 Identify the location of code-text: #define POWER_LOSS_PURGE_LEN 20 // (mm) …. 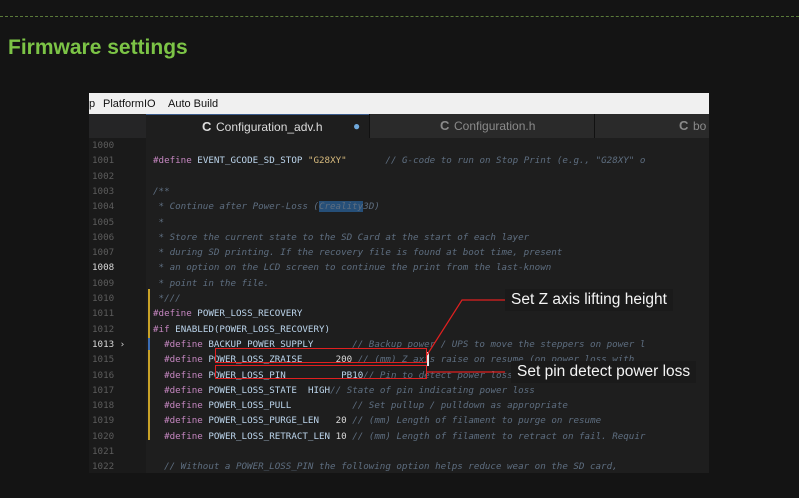
(377, 420).